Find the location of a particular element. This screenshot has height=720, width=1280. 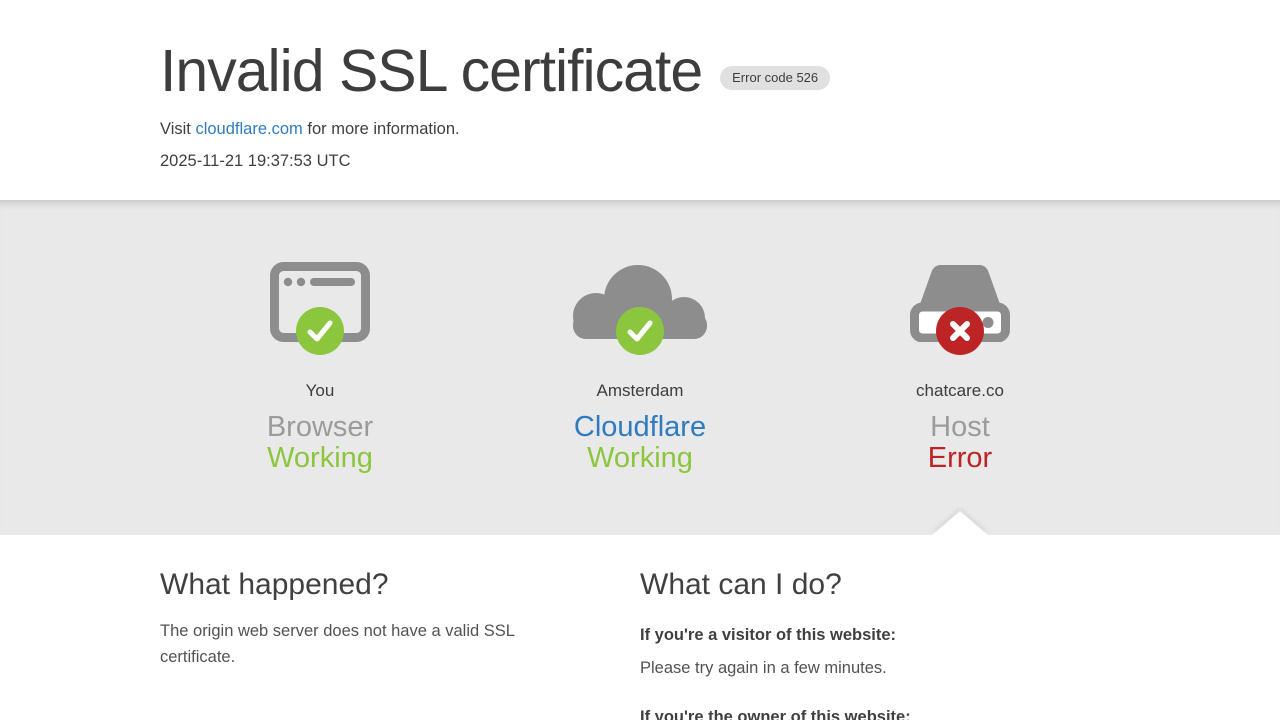

what-happened-heading: What happened? is located at coordinates (274, 584).